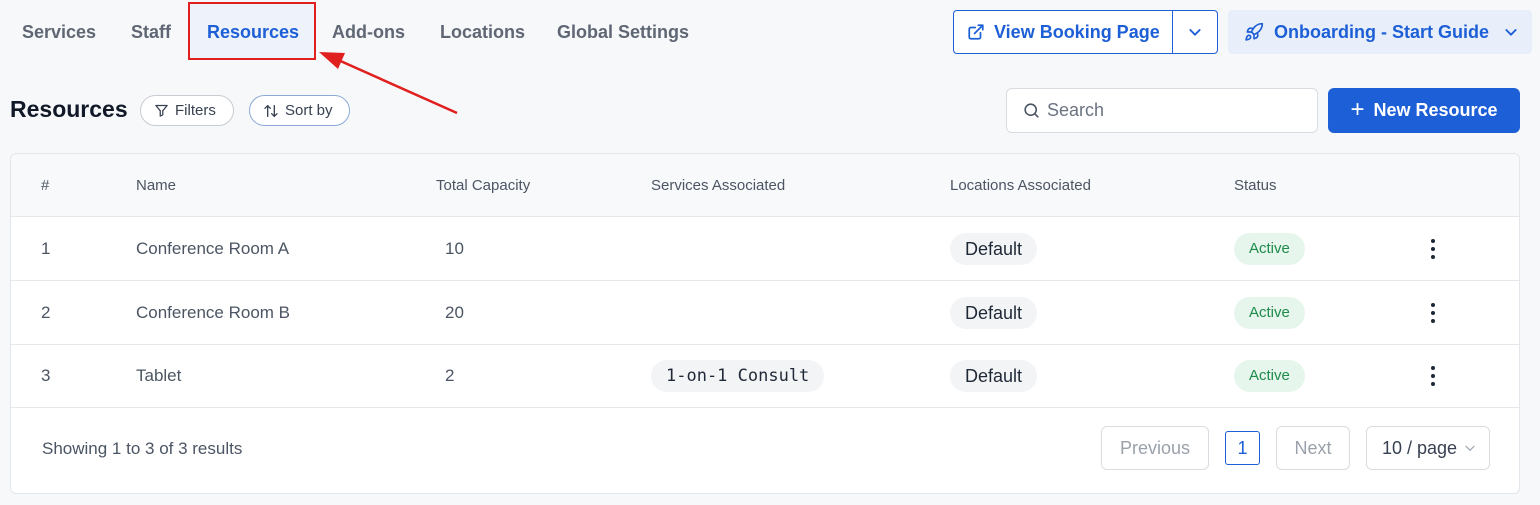  Describe the element at coordinates (450, 375) in the screenshot. I see `resource-capacity: 2` at that location.